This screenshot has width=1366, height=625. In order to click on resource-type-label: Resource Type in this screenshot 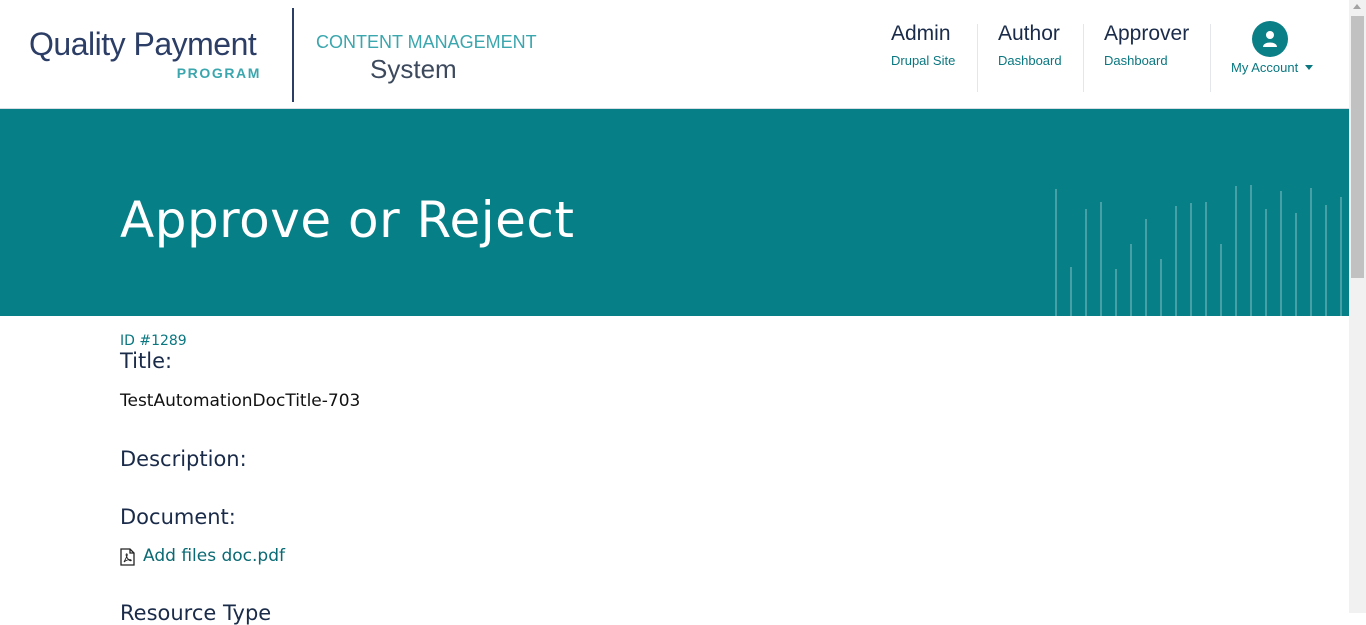, I will do `click(196, 613)`.